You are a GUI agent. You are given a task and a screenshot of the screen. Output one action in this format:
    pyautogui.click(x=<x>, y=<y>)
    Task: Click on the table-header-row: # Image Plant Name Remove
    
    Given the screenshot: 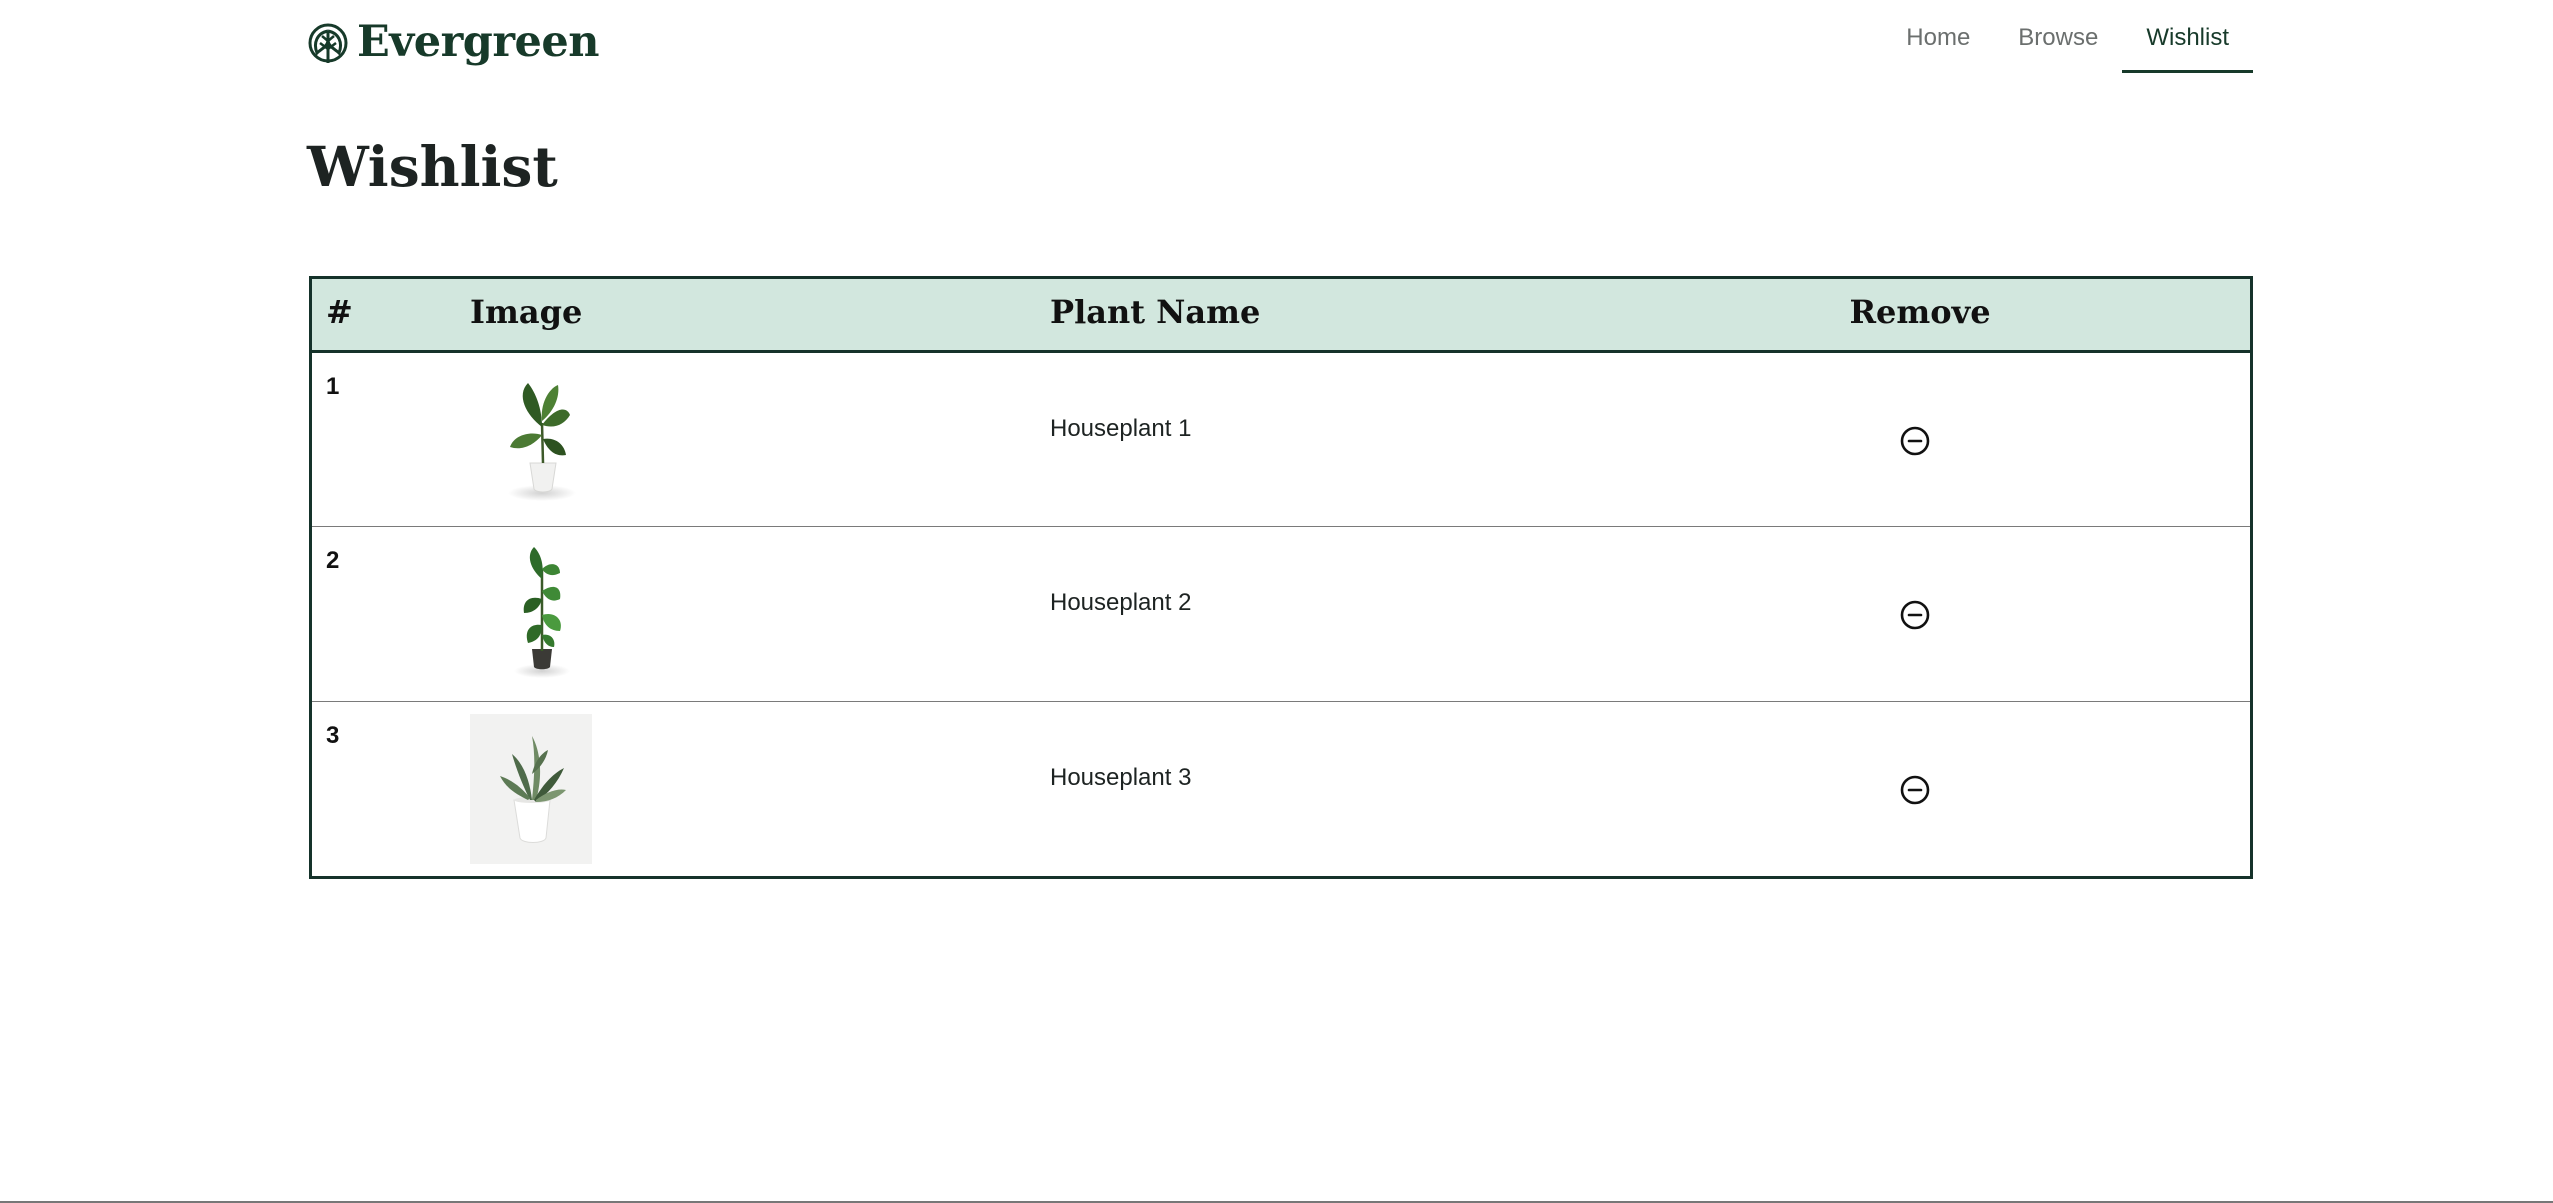 What is the action you would take?
    pyautogui.click(x=1281, y=316)
    